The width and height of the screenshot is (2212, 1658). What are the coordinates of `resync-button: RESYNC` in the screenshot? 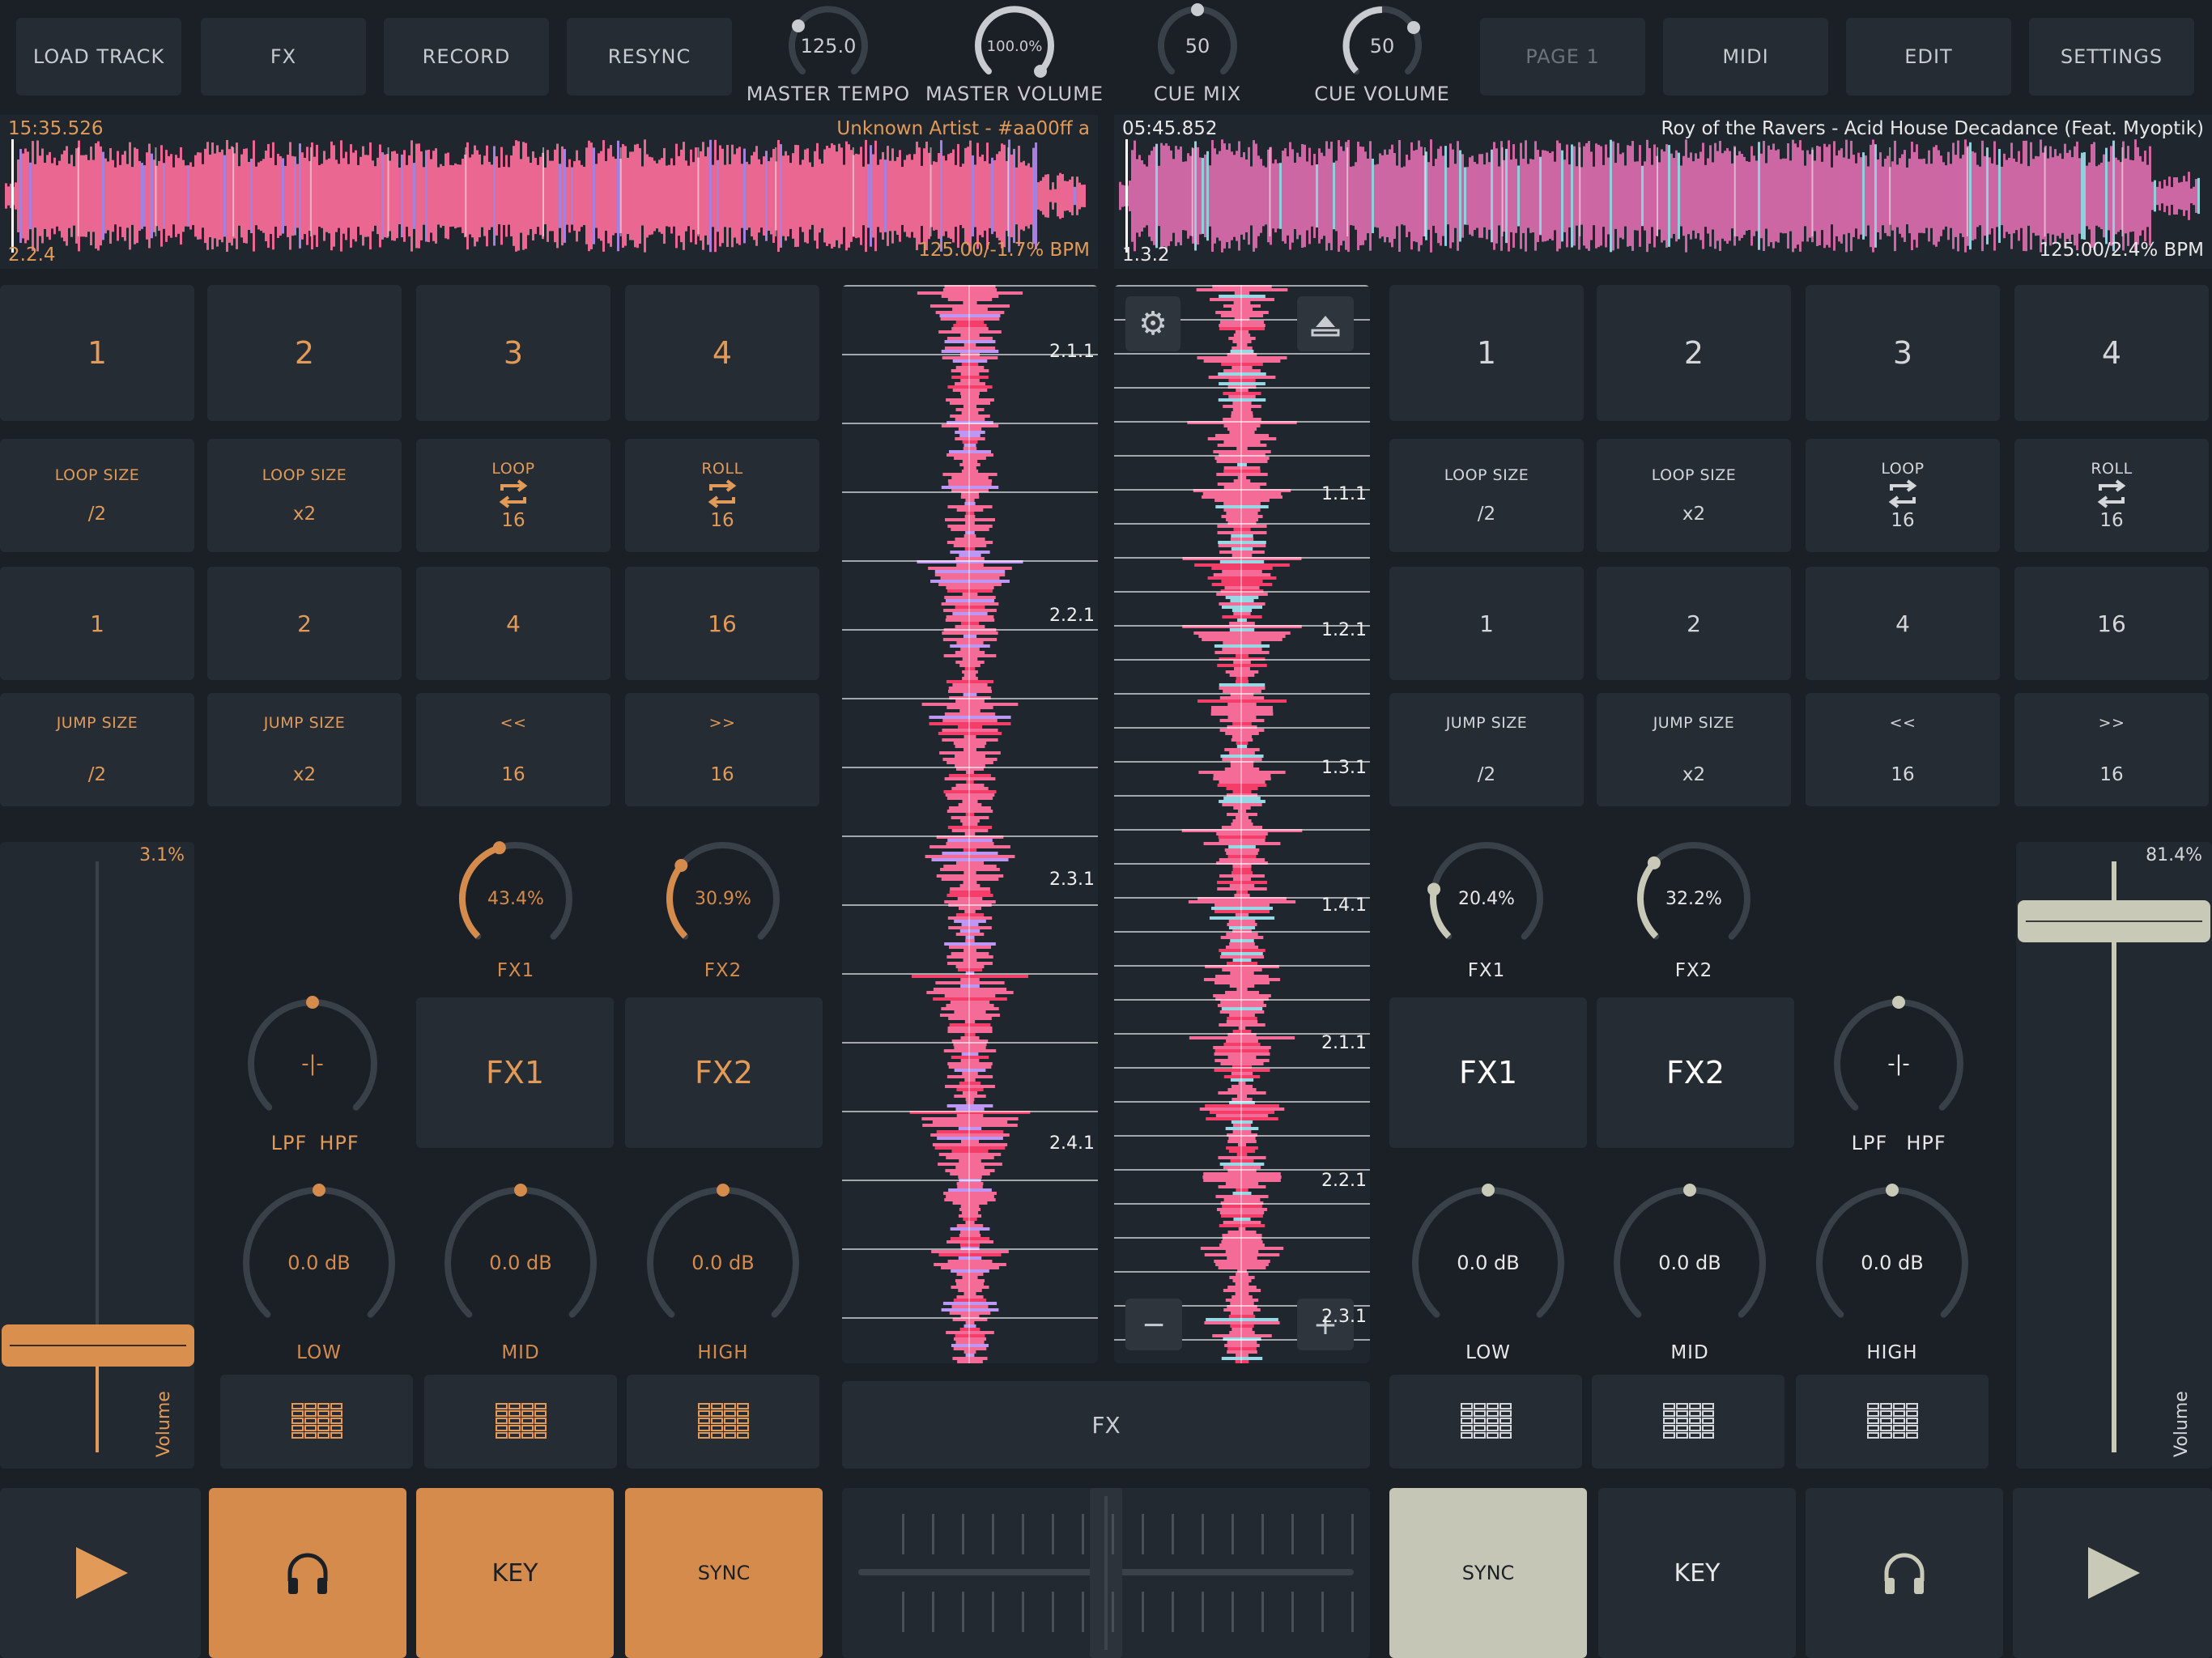 It's located at (649, 57).